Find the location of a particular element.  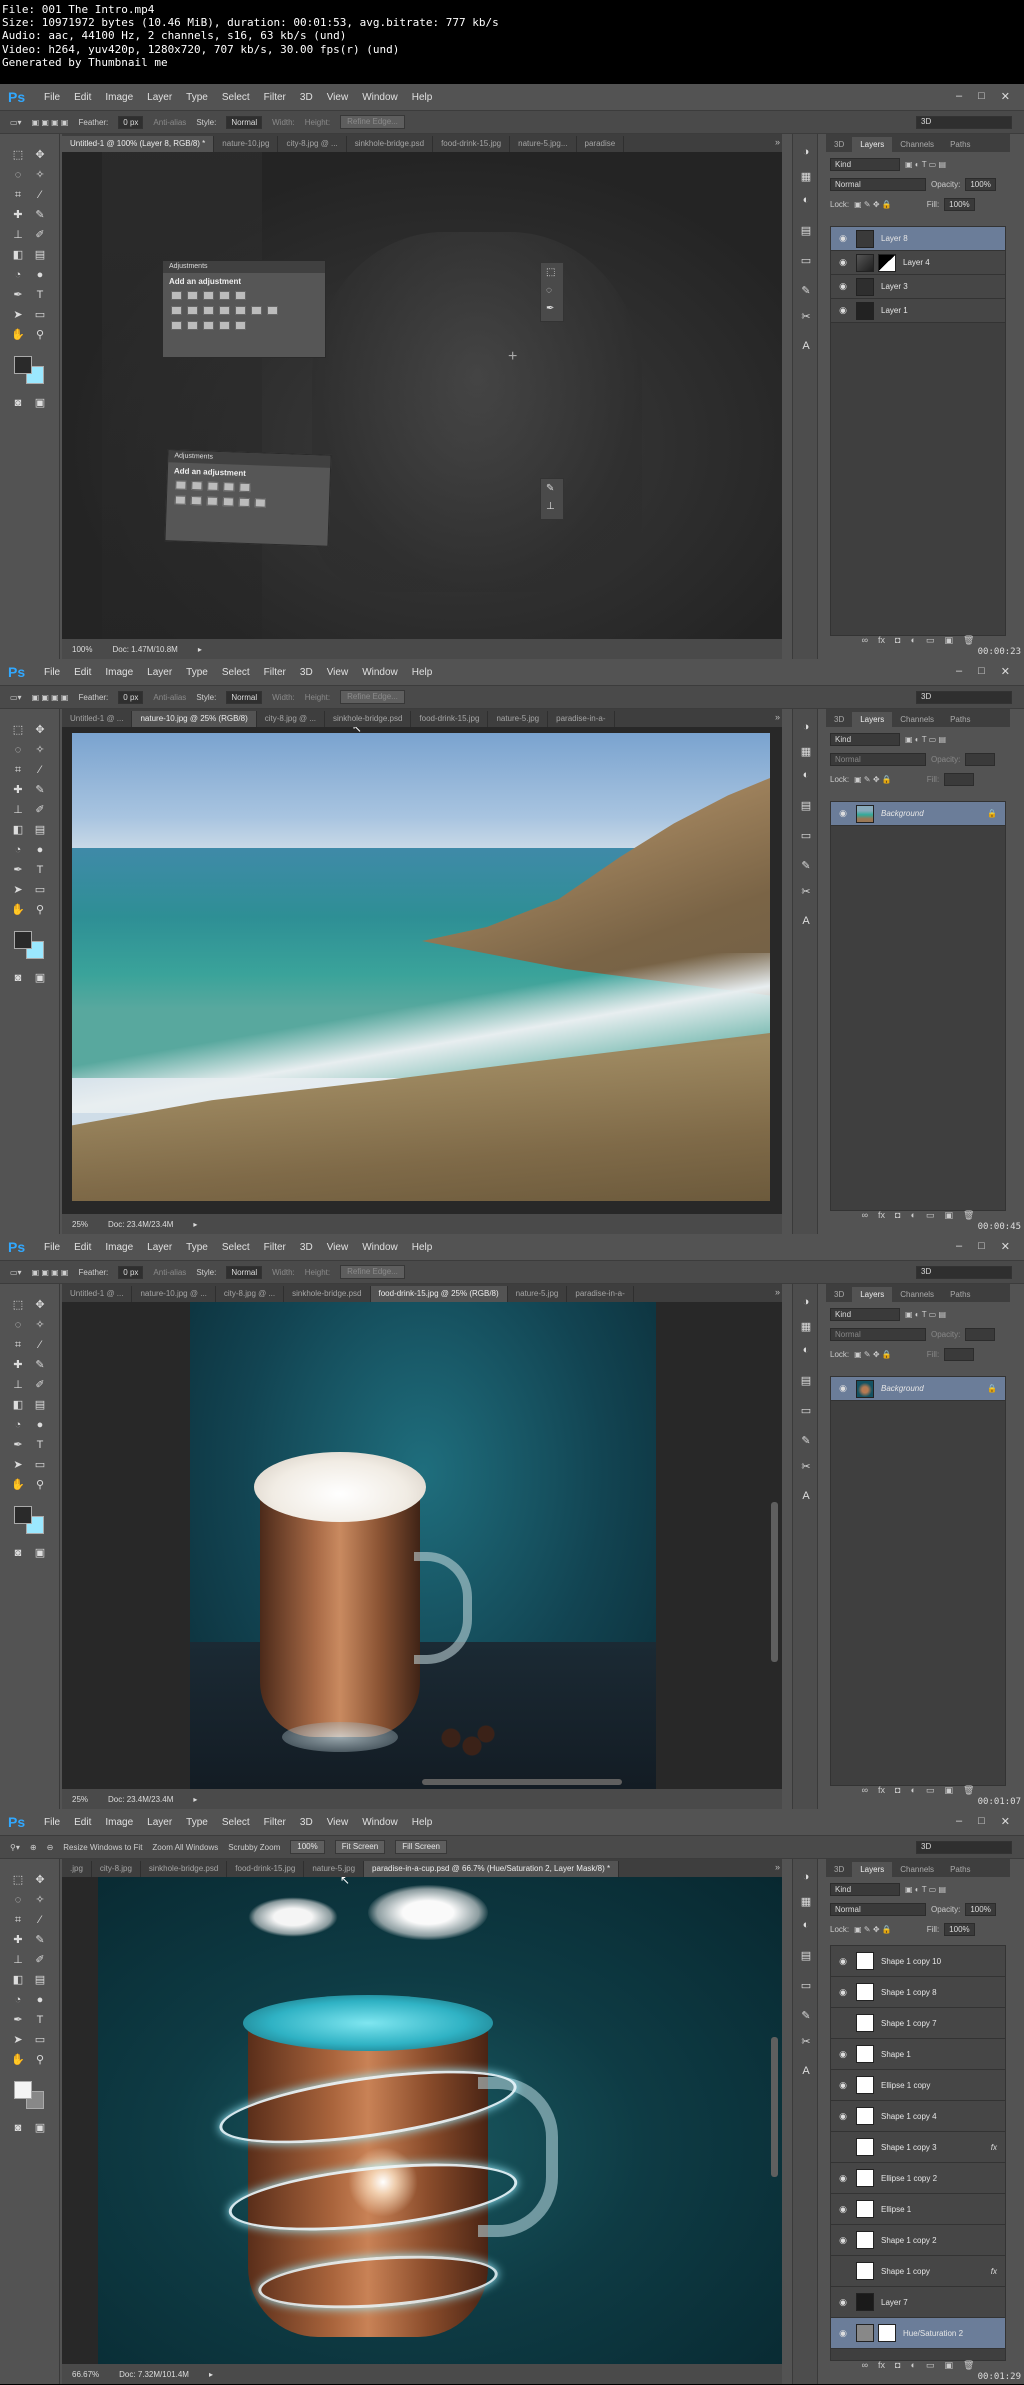

canvas-area: ↖ is located at coordinates (422, 2120).